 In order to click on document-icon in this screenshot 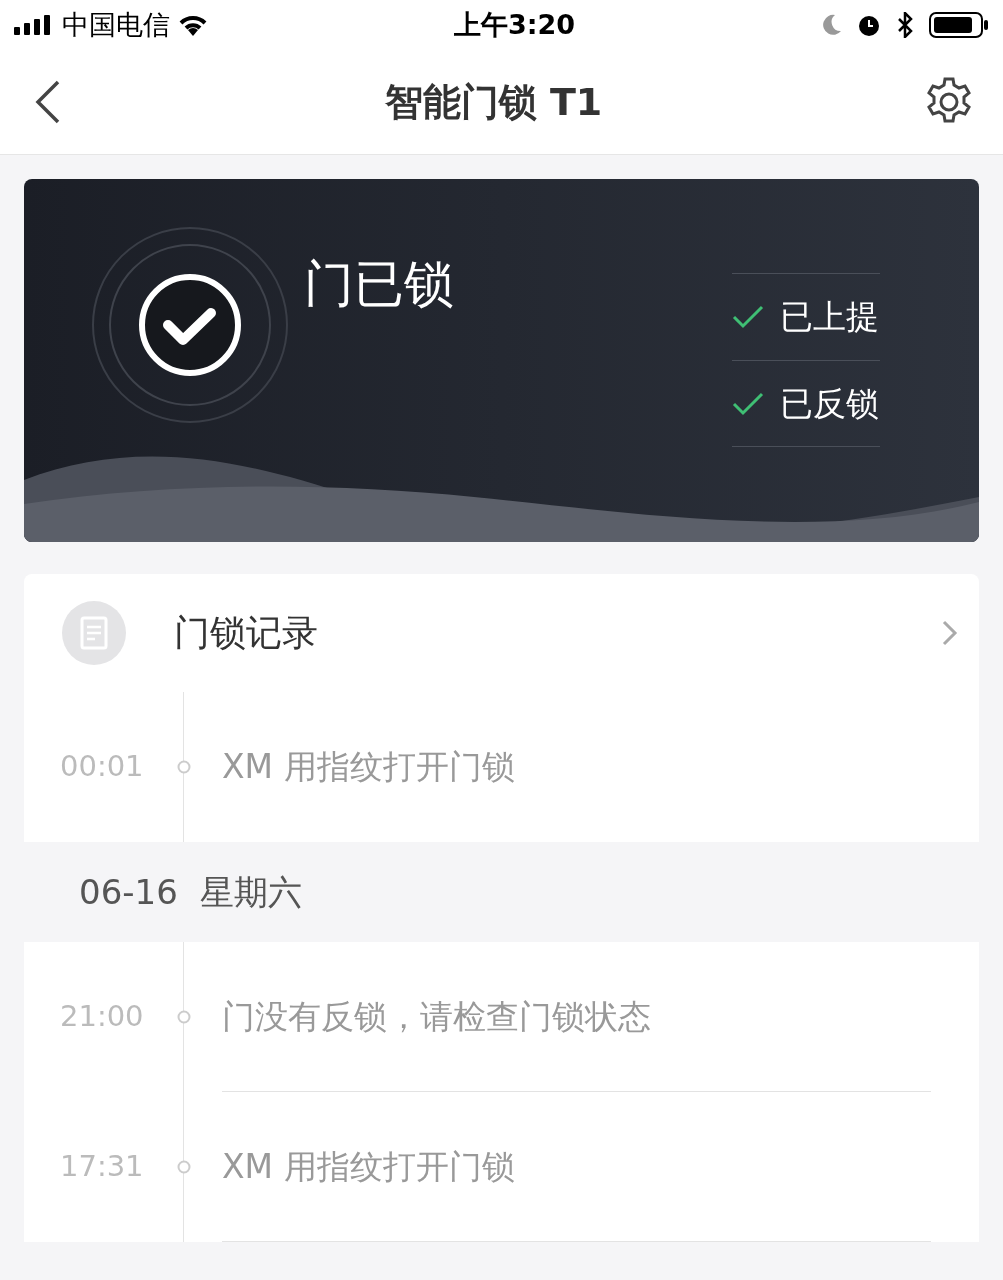, I will do `click(94, 633)`.